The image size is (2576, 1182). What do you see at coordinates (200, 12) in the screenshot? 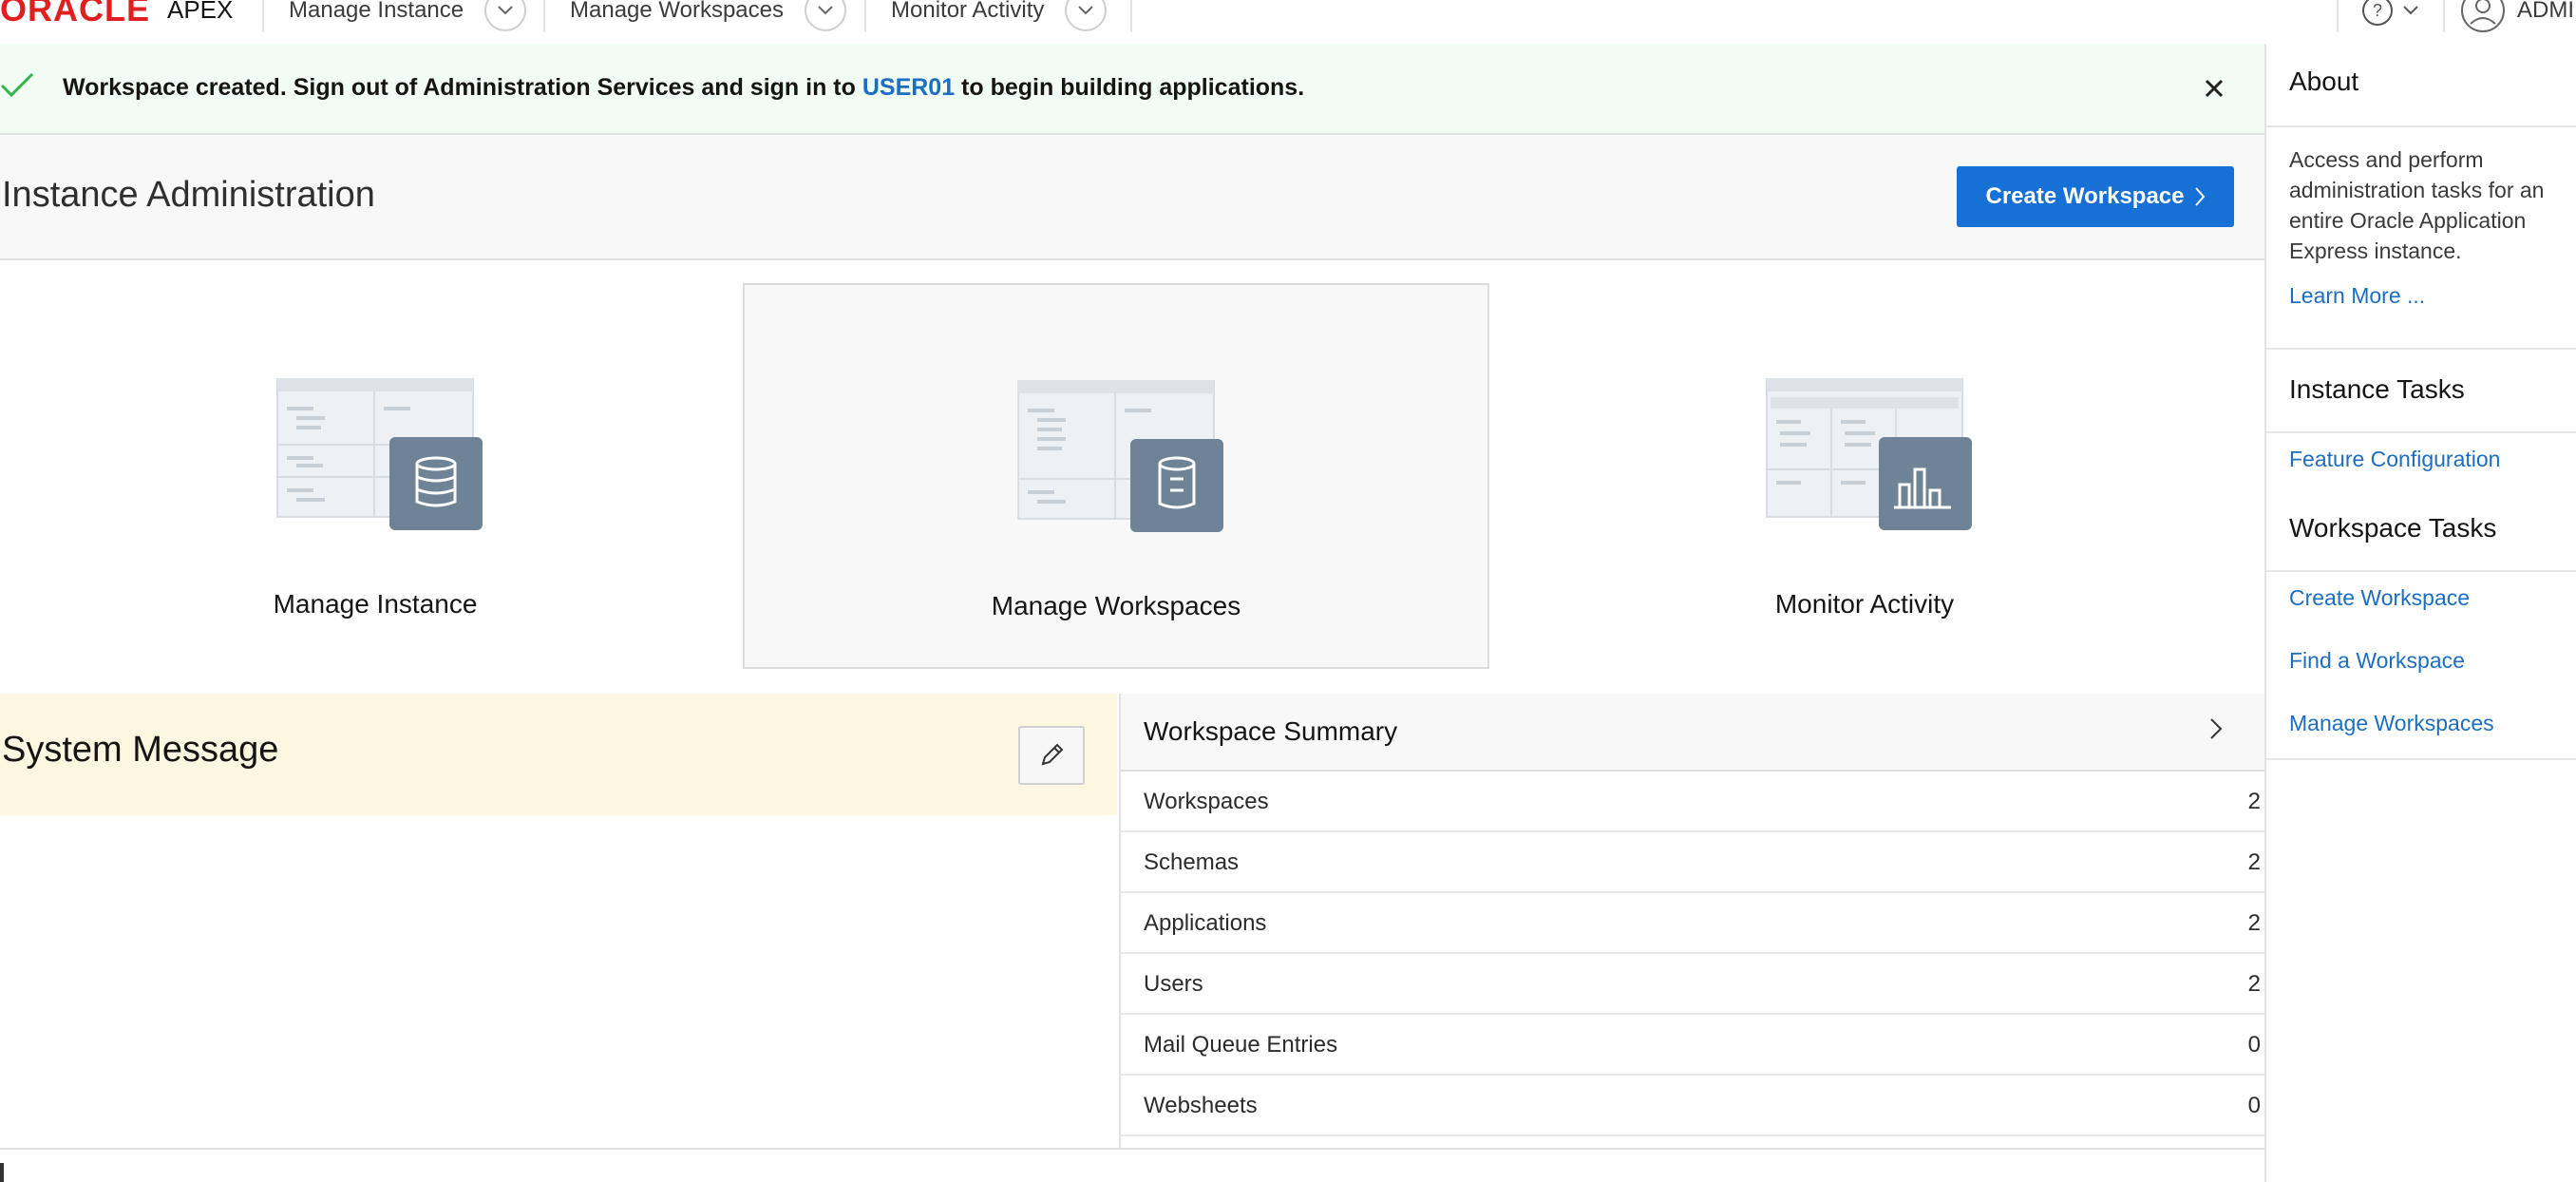
I see `apex-label: APEX` at bounding box center [200, 12].